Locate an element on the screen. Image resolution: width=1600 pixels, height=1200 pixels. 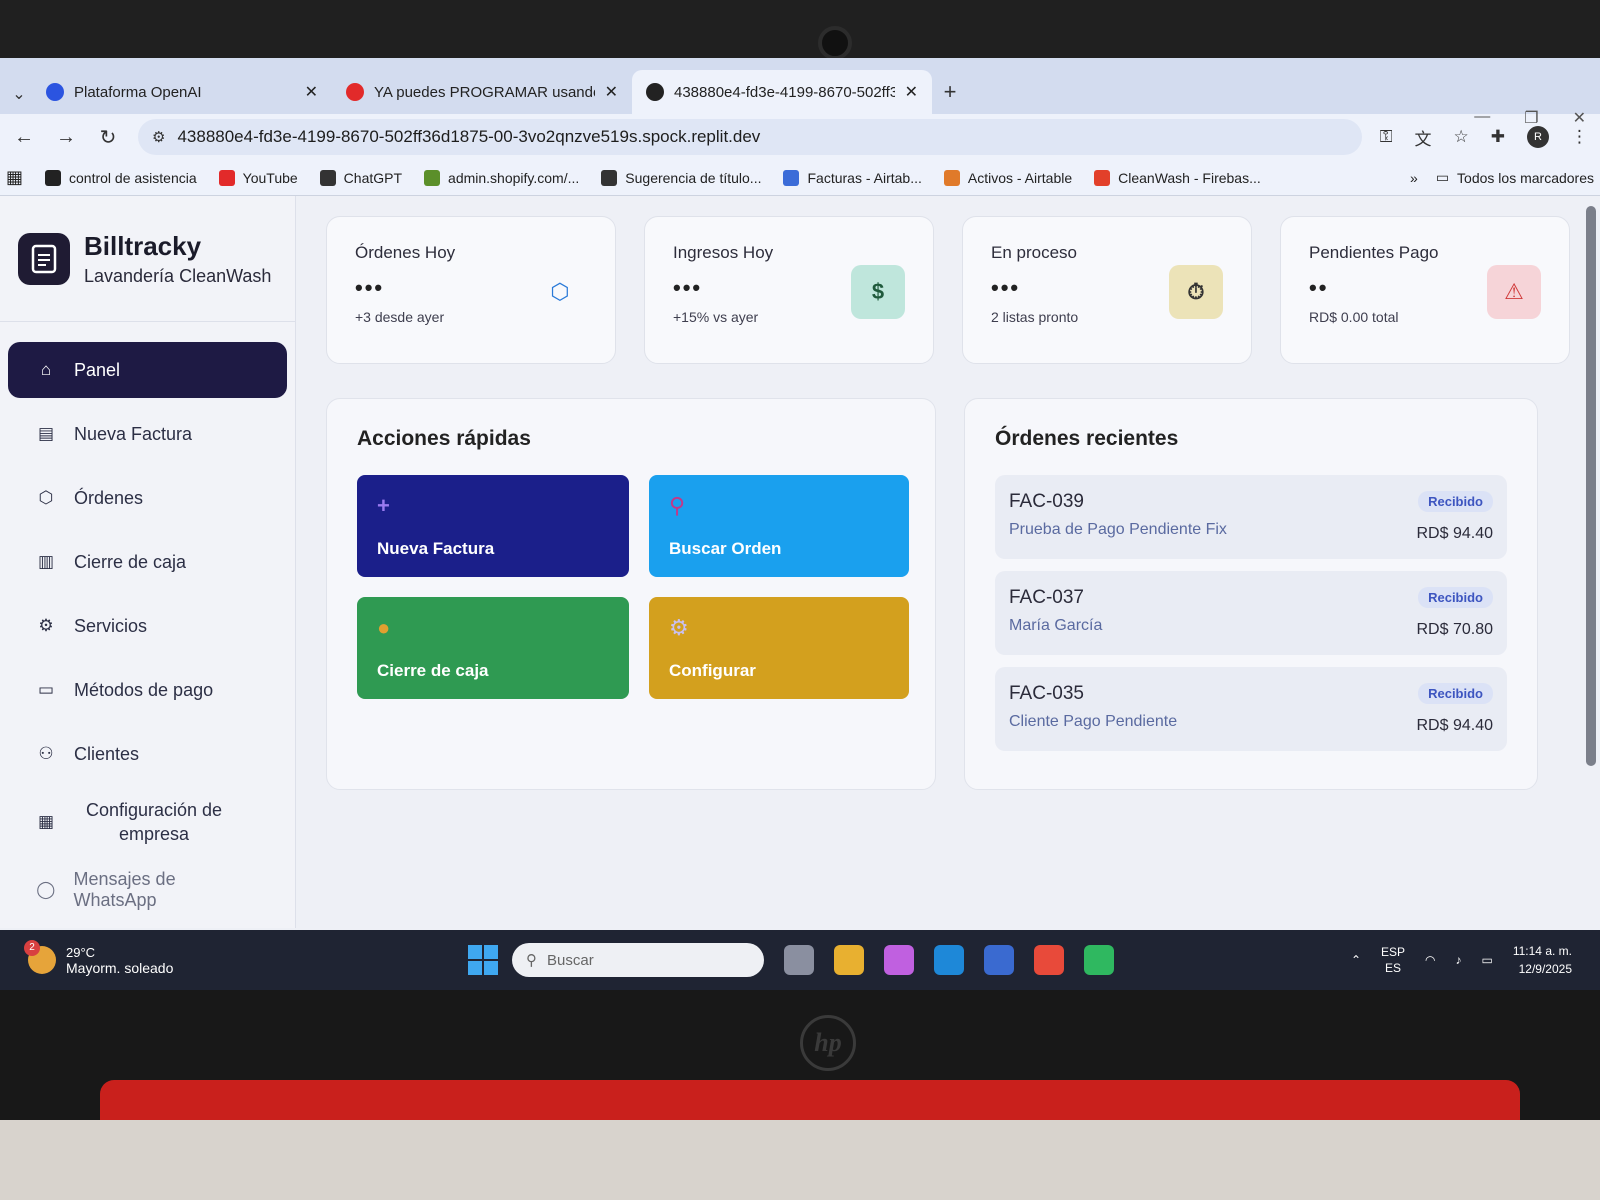
sidebar-item-panel: ⌂ Panel is located at coordinates (147, 370).